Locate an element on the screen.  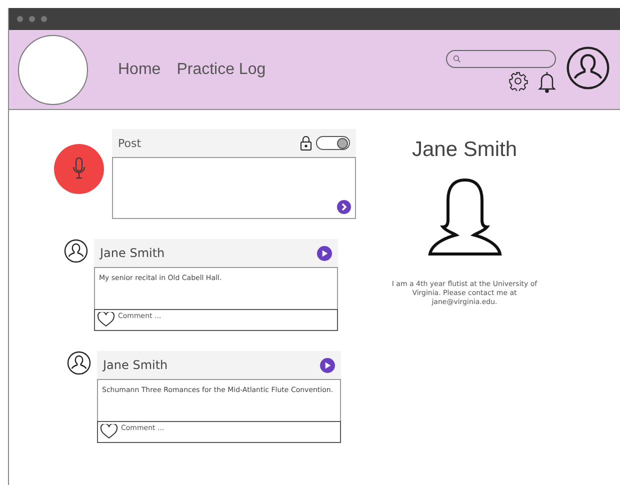
person-silhouette-icon is located at coordinates (464, 216).